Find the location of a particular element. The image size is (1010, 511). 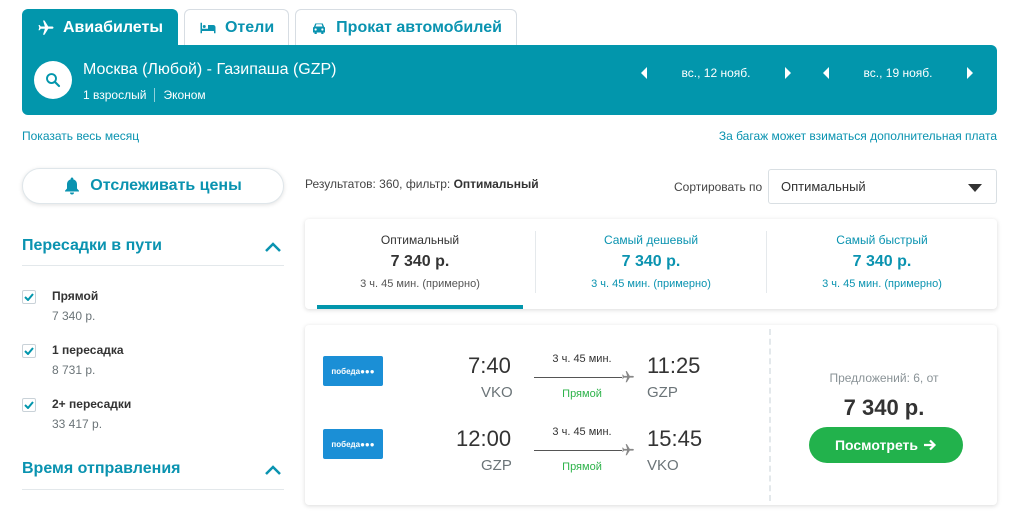

filter-price: 33 417 р. is located at coordinates (77, 424).